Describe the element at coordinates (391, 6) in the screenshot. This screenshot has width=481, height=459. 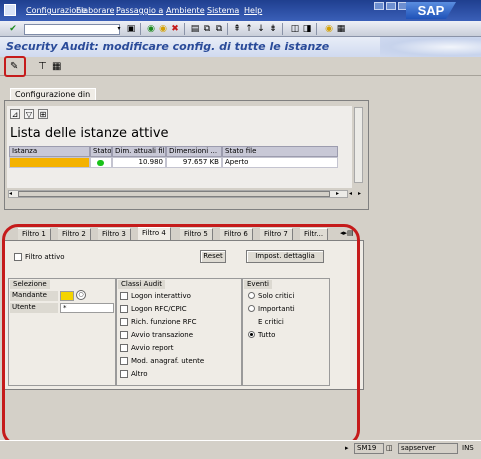
I see `maximize-icon` at that location.